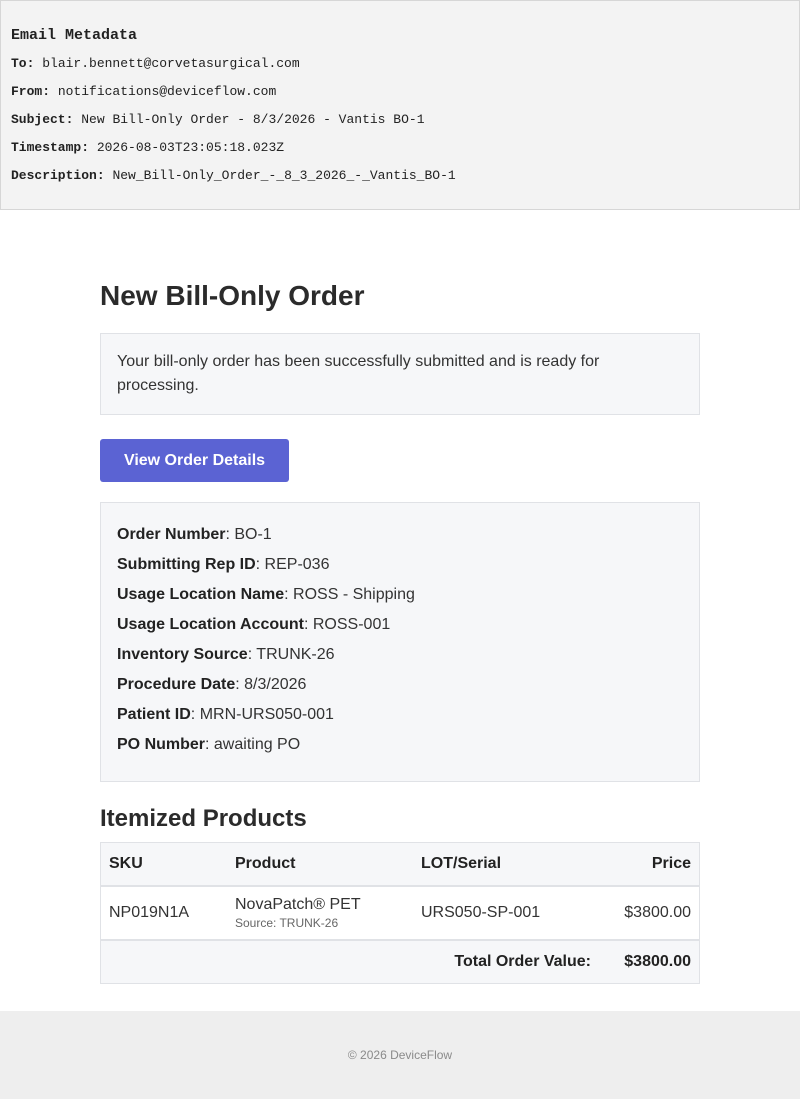 The width and height of the screenshot is (800, 1117). I want to click on cell-product: NovaPatch® PET Source: TRUNK-26, so click(320, 913).